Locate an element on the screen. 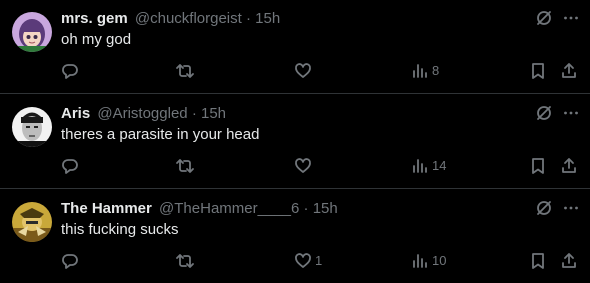  display-name: mrs. gem is located at coordinates (94, 18).